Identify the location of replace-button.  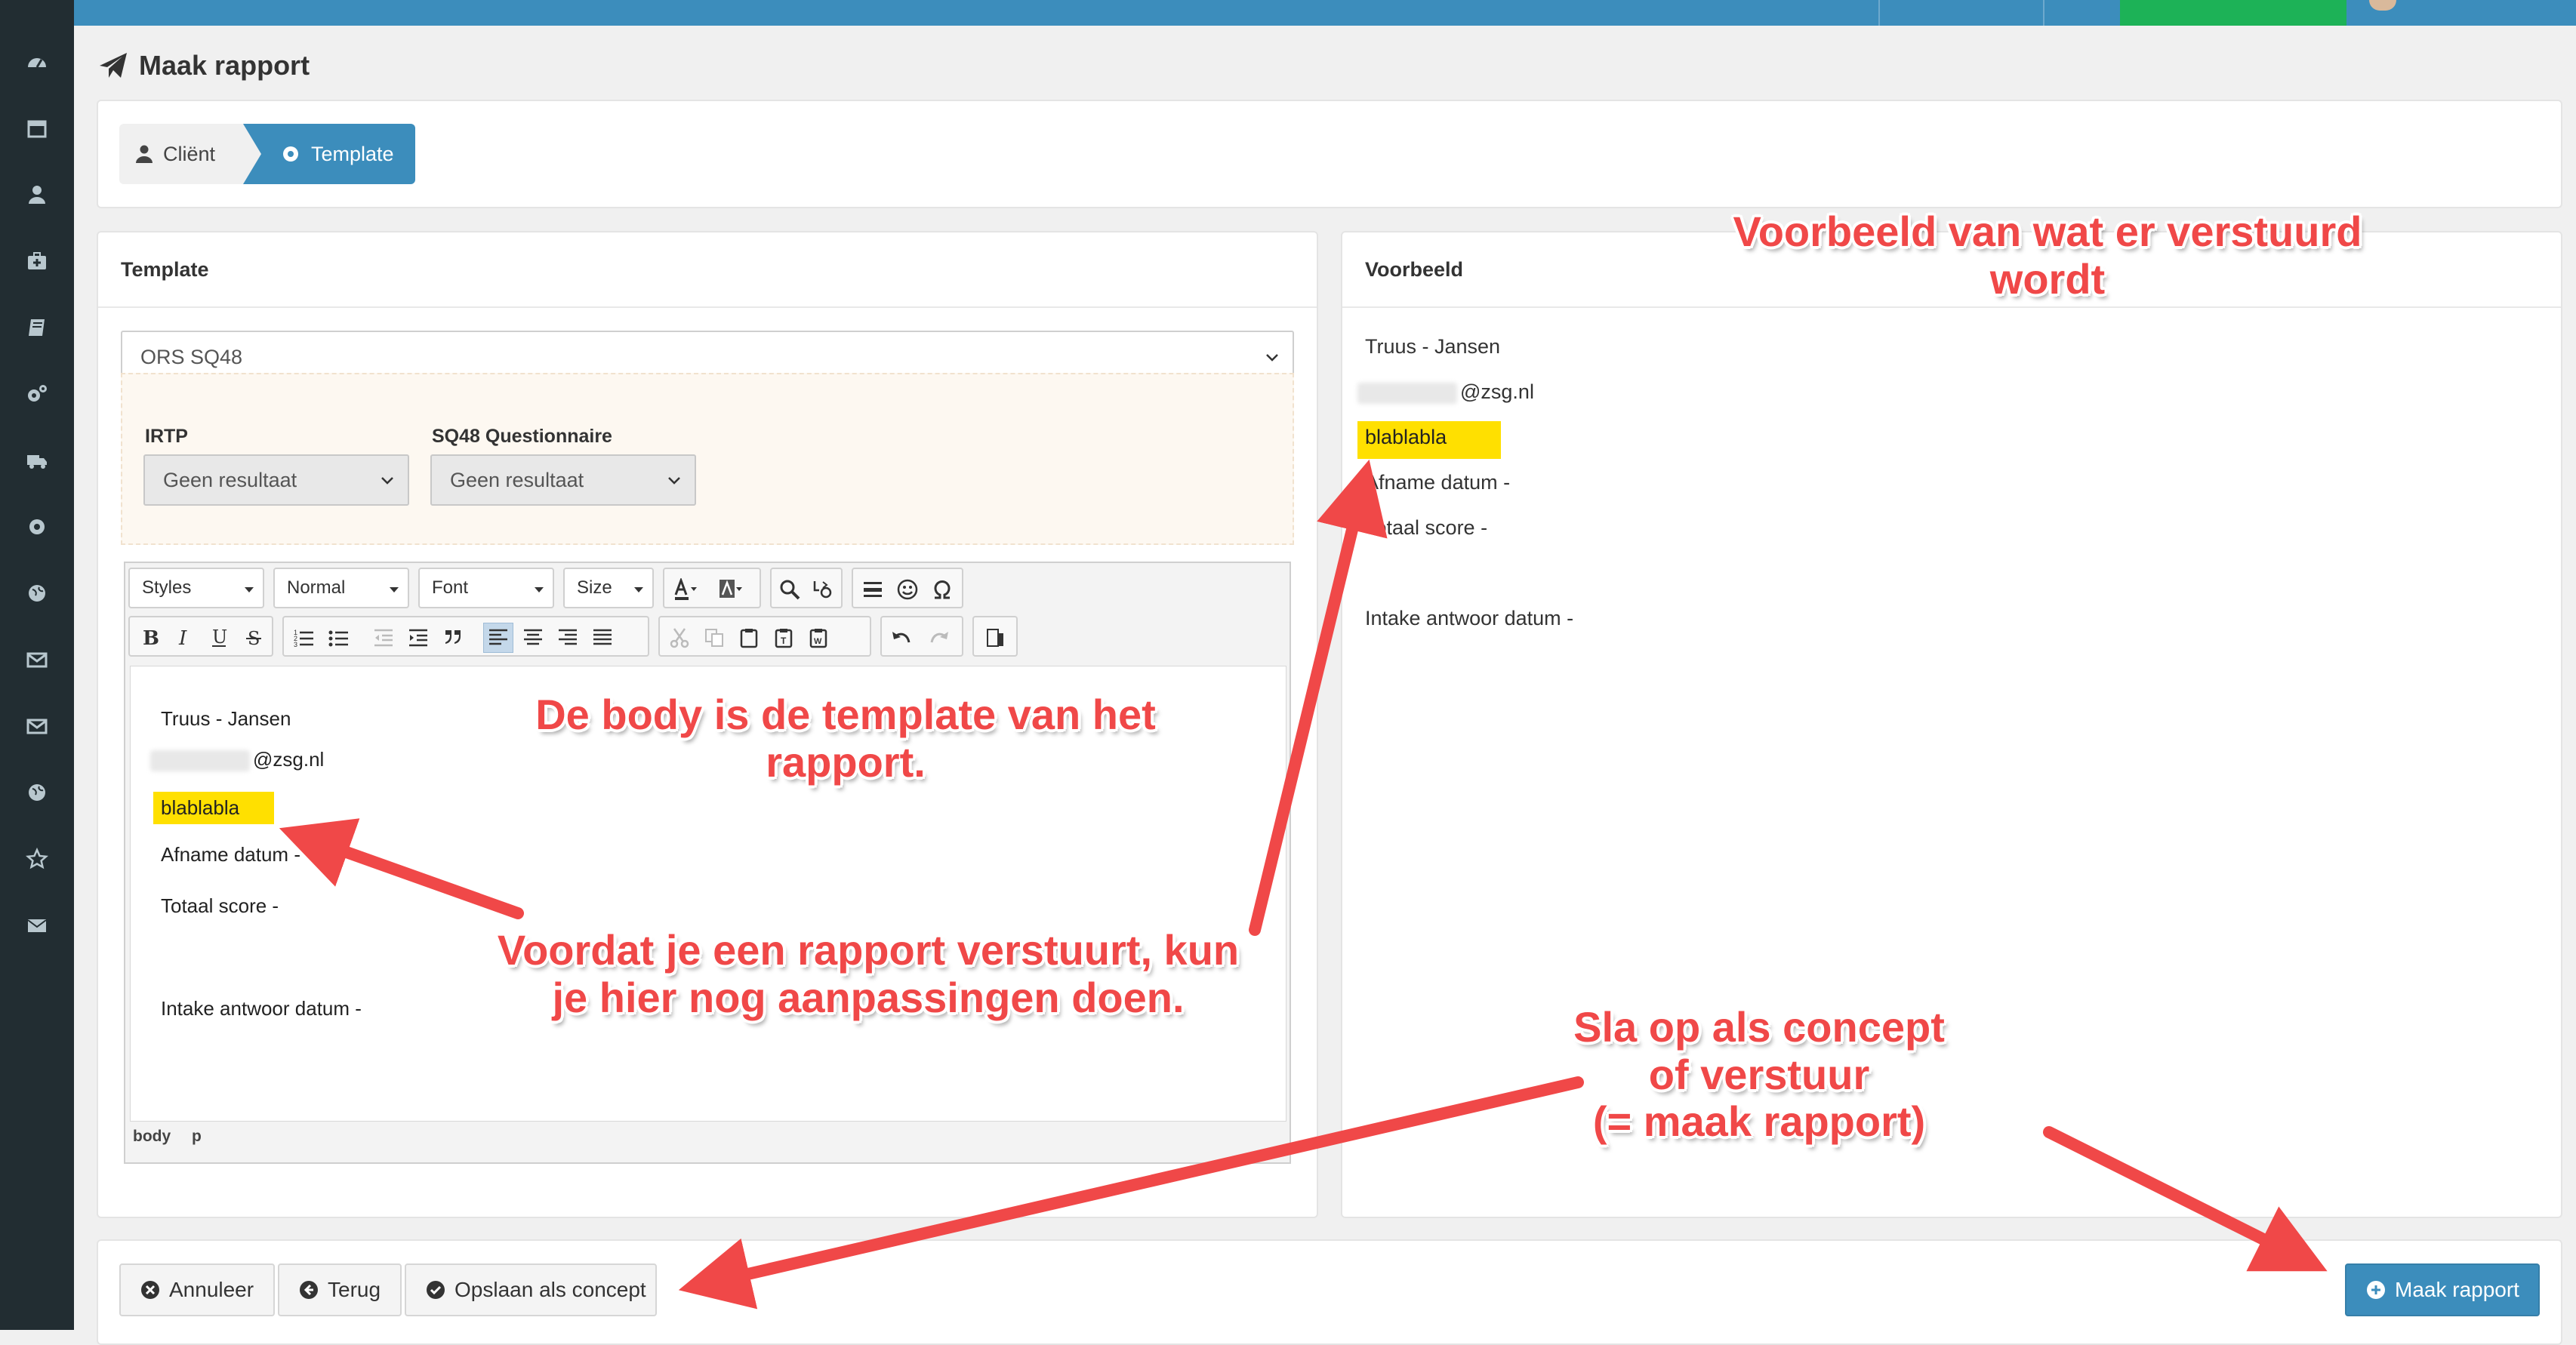
(823, 589).